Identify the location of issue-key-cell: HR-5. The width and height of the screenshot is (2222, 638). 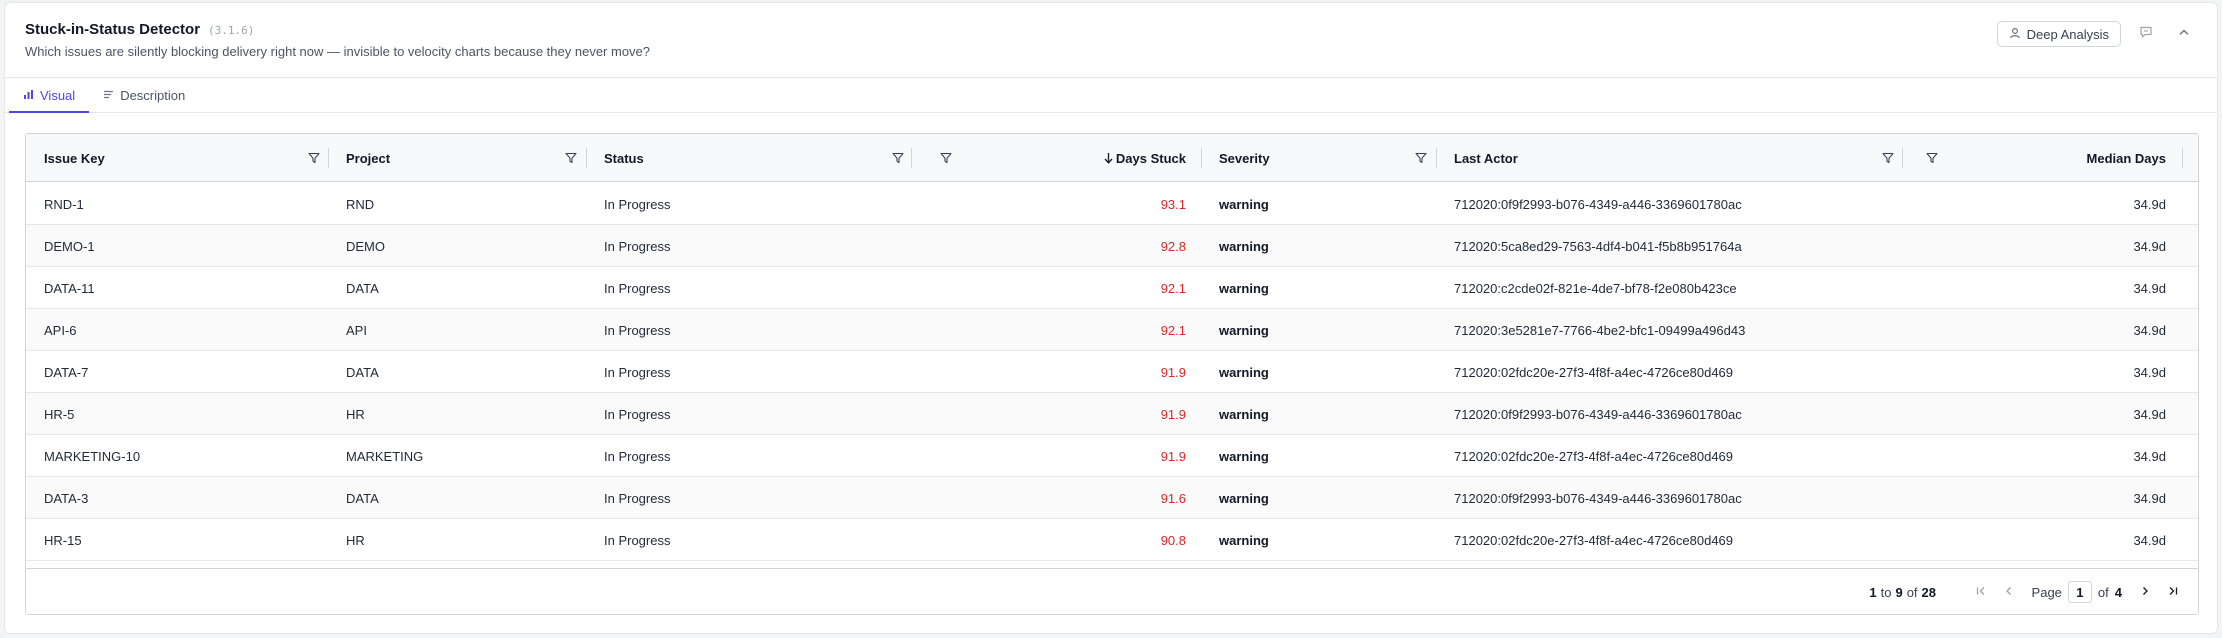
(59, 414).